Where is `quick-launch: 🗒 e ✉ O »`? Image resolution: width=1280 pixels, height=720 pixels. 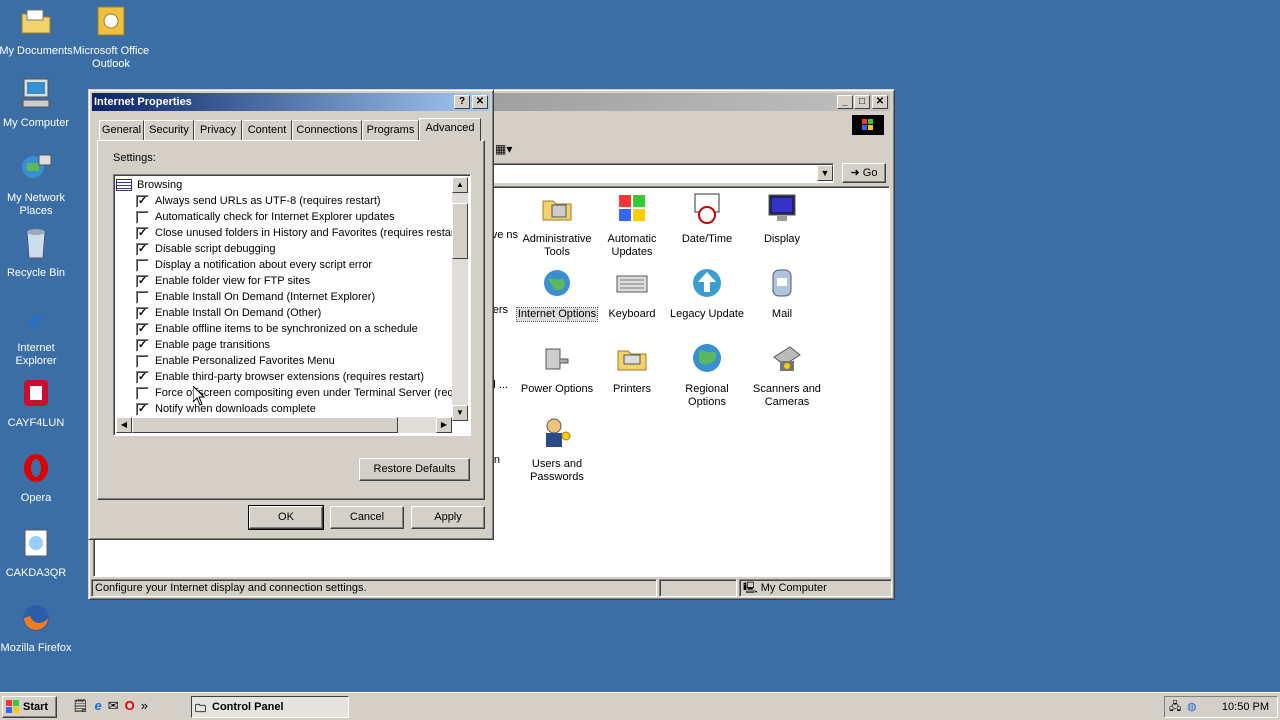
quick-launch: 🗒 e ✉ O » is located at coordinates (110, 707).